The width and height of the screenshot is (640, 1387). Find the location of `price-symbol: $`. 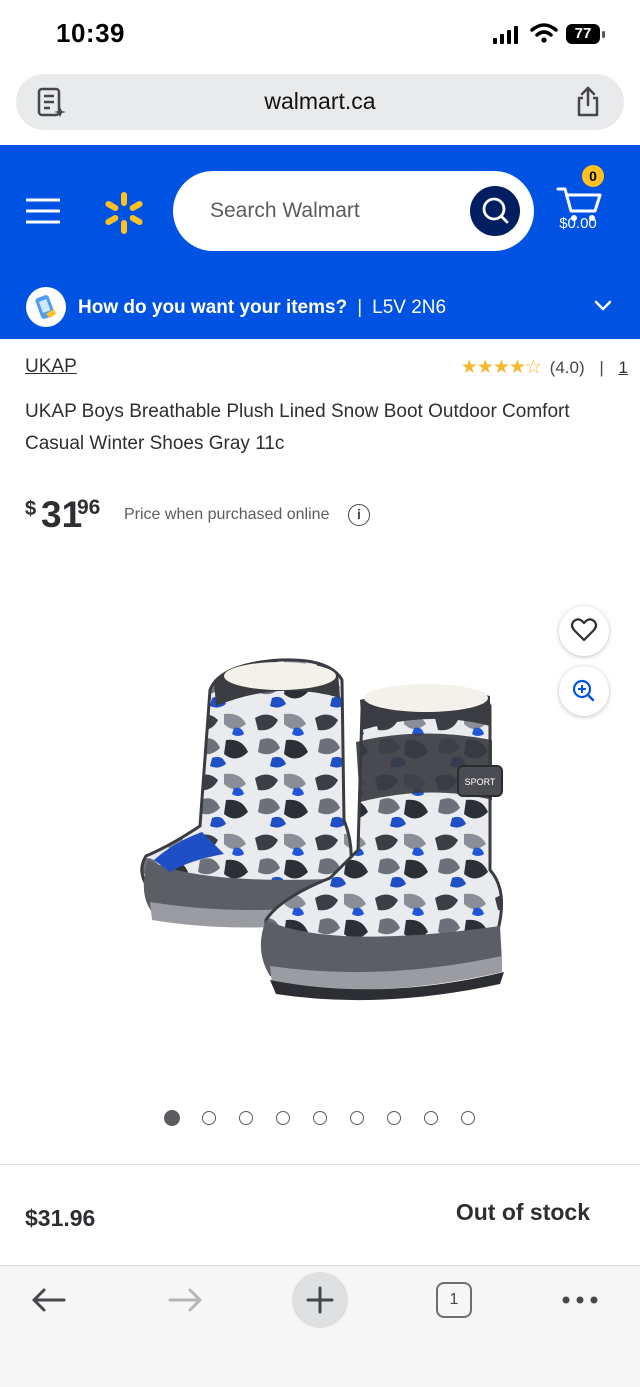

price-symbol: $ is located at coordinates (31, 509).